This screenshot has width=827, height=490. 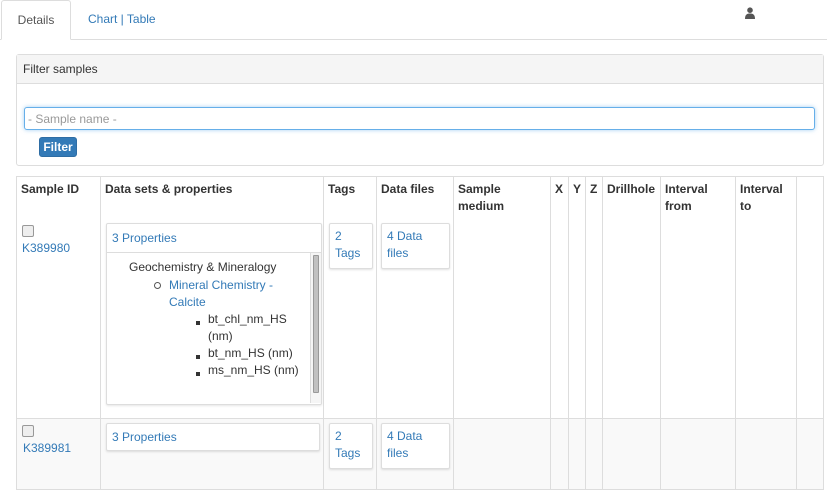 I want to click on filter-panel-heading: Filter samples, so click(x=420, y=69).